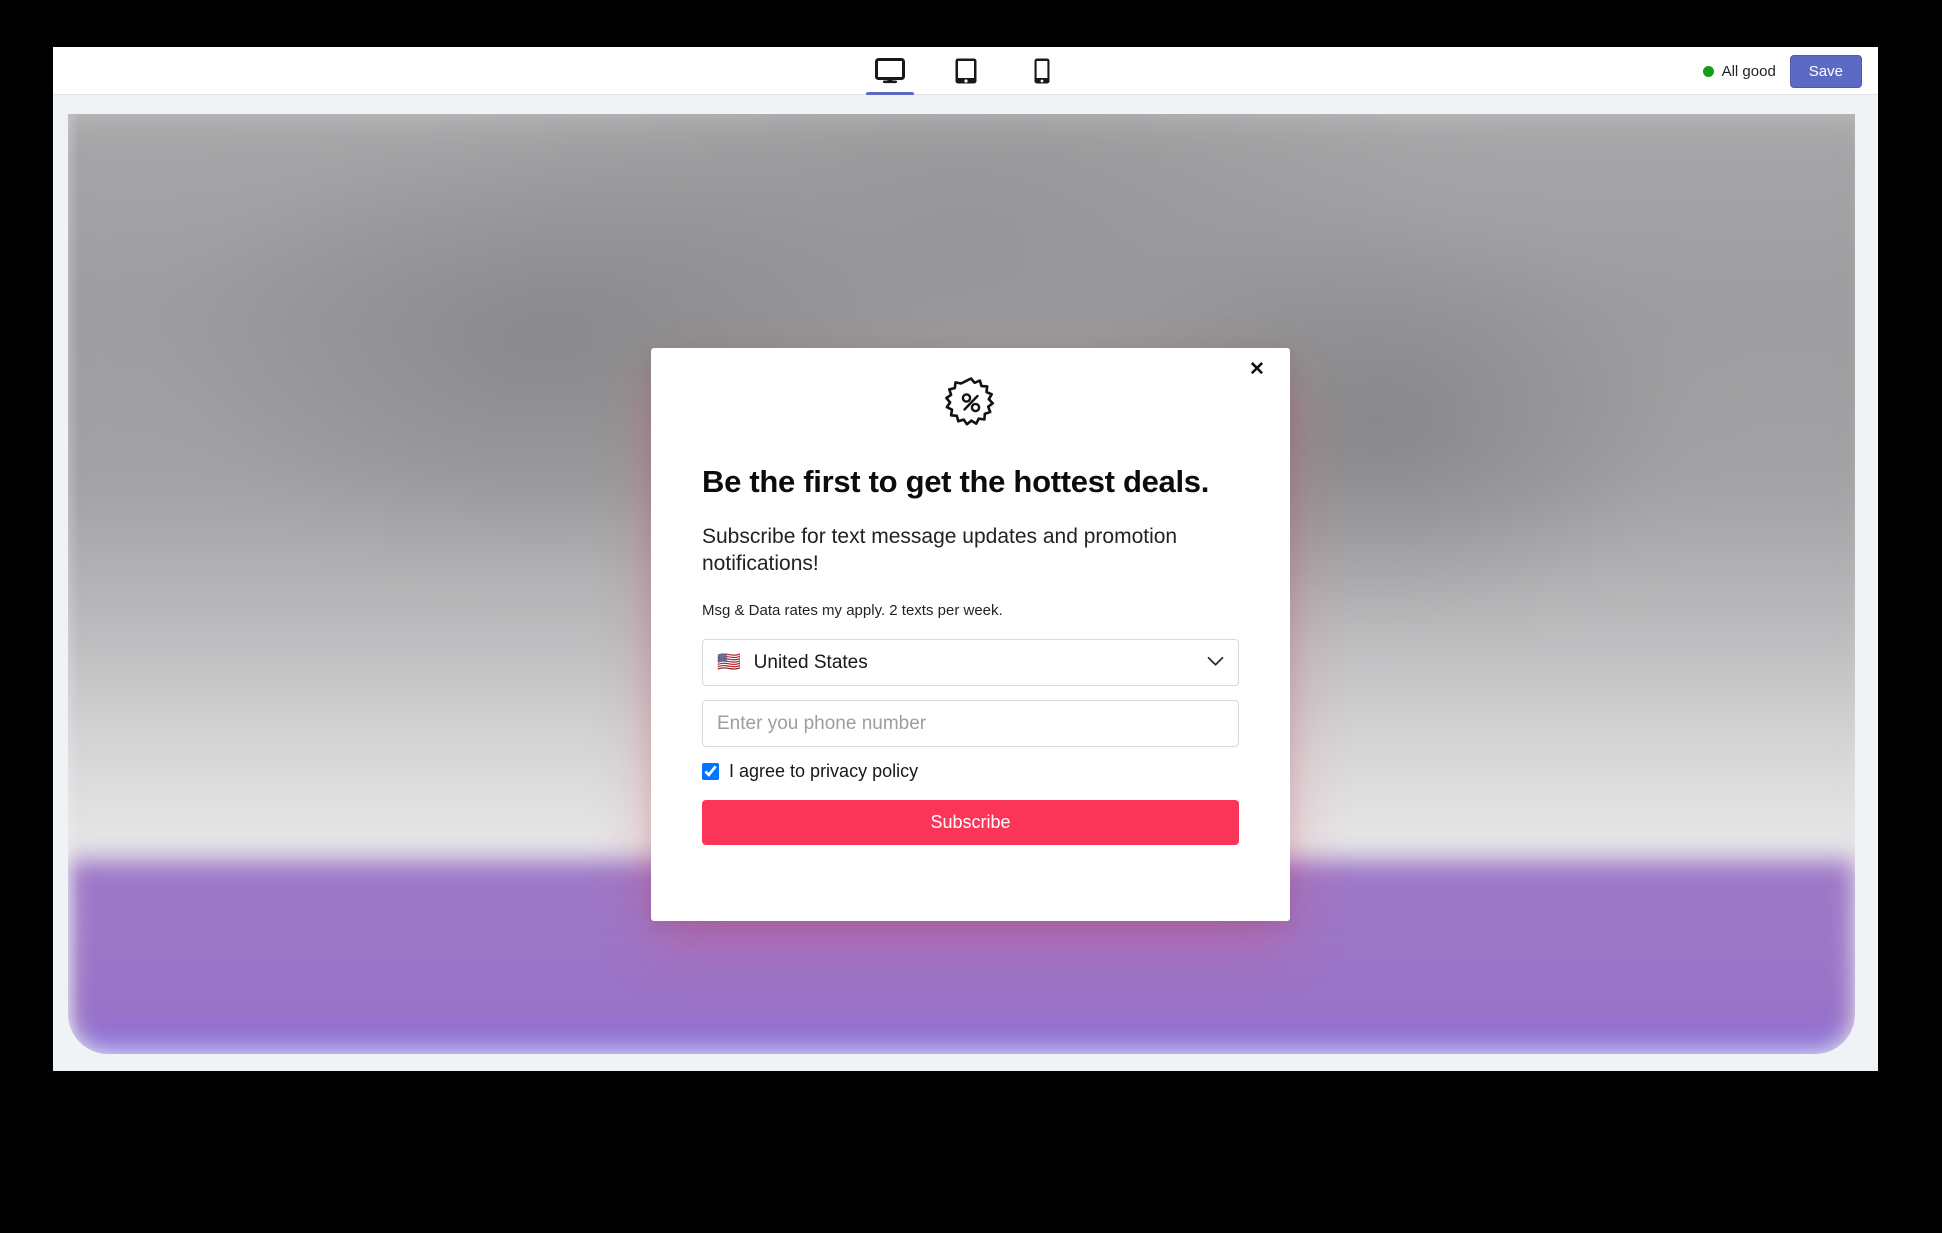 The height and width of the screenshot is (1233, 1942). I want to click on country-select: 🇺🇸 United States, so click(970, 663).